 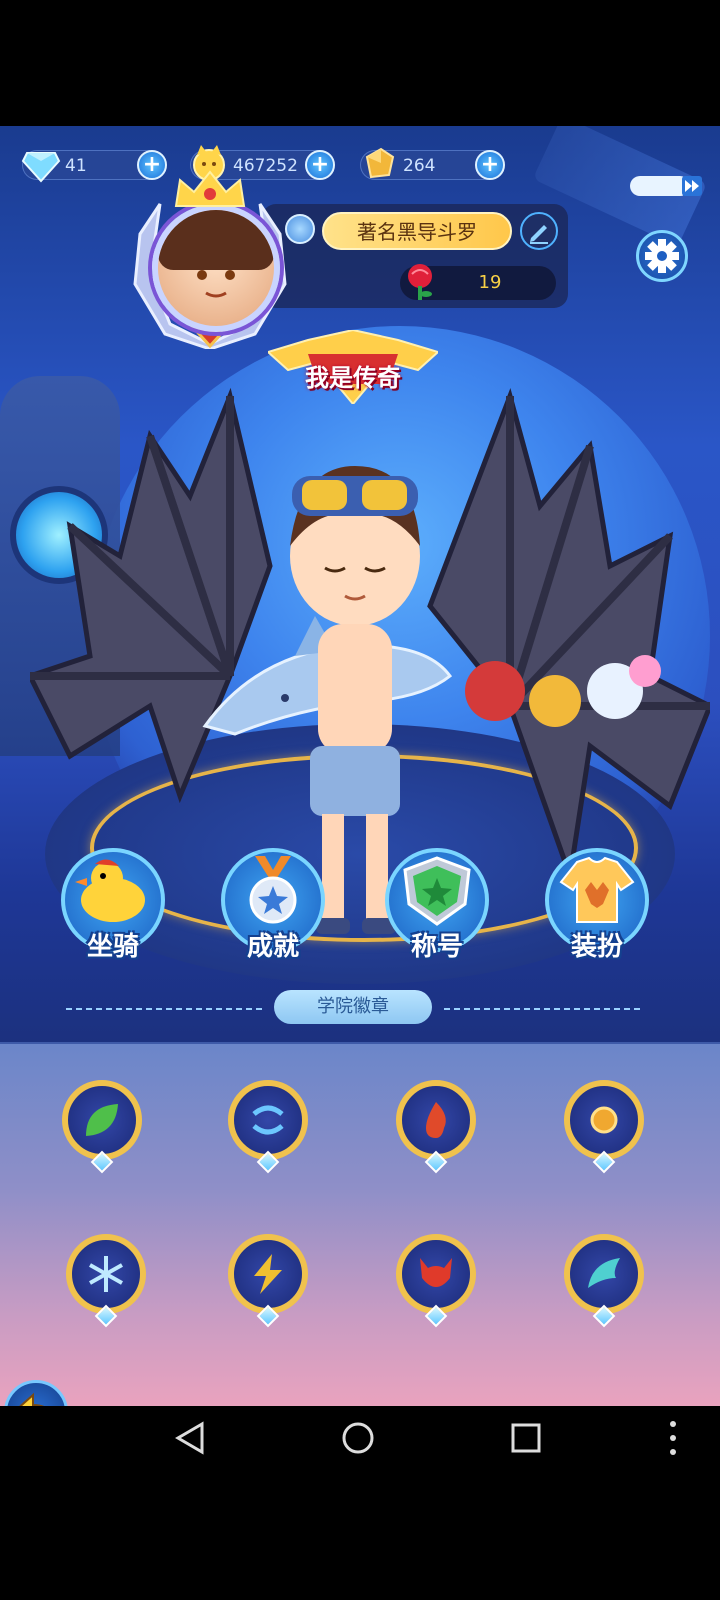 I want to click on diamond-value: 41, so click(x=76, y=166).